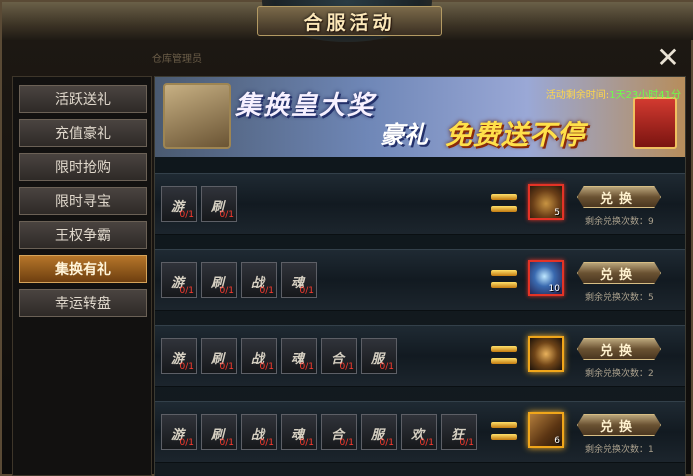  Describe the element at coordinates (239, 280) in the screenshot. I see `required-items: 游 0/1 刷 0/1 战 0/1 魂 0/1` at that location.